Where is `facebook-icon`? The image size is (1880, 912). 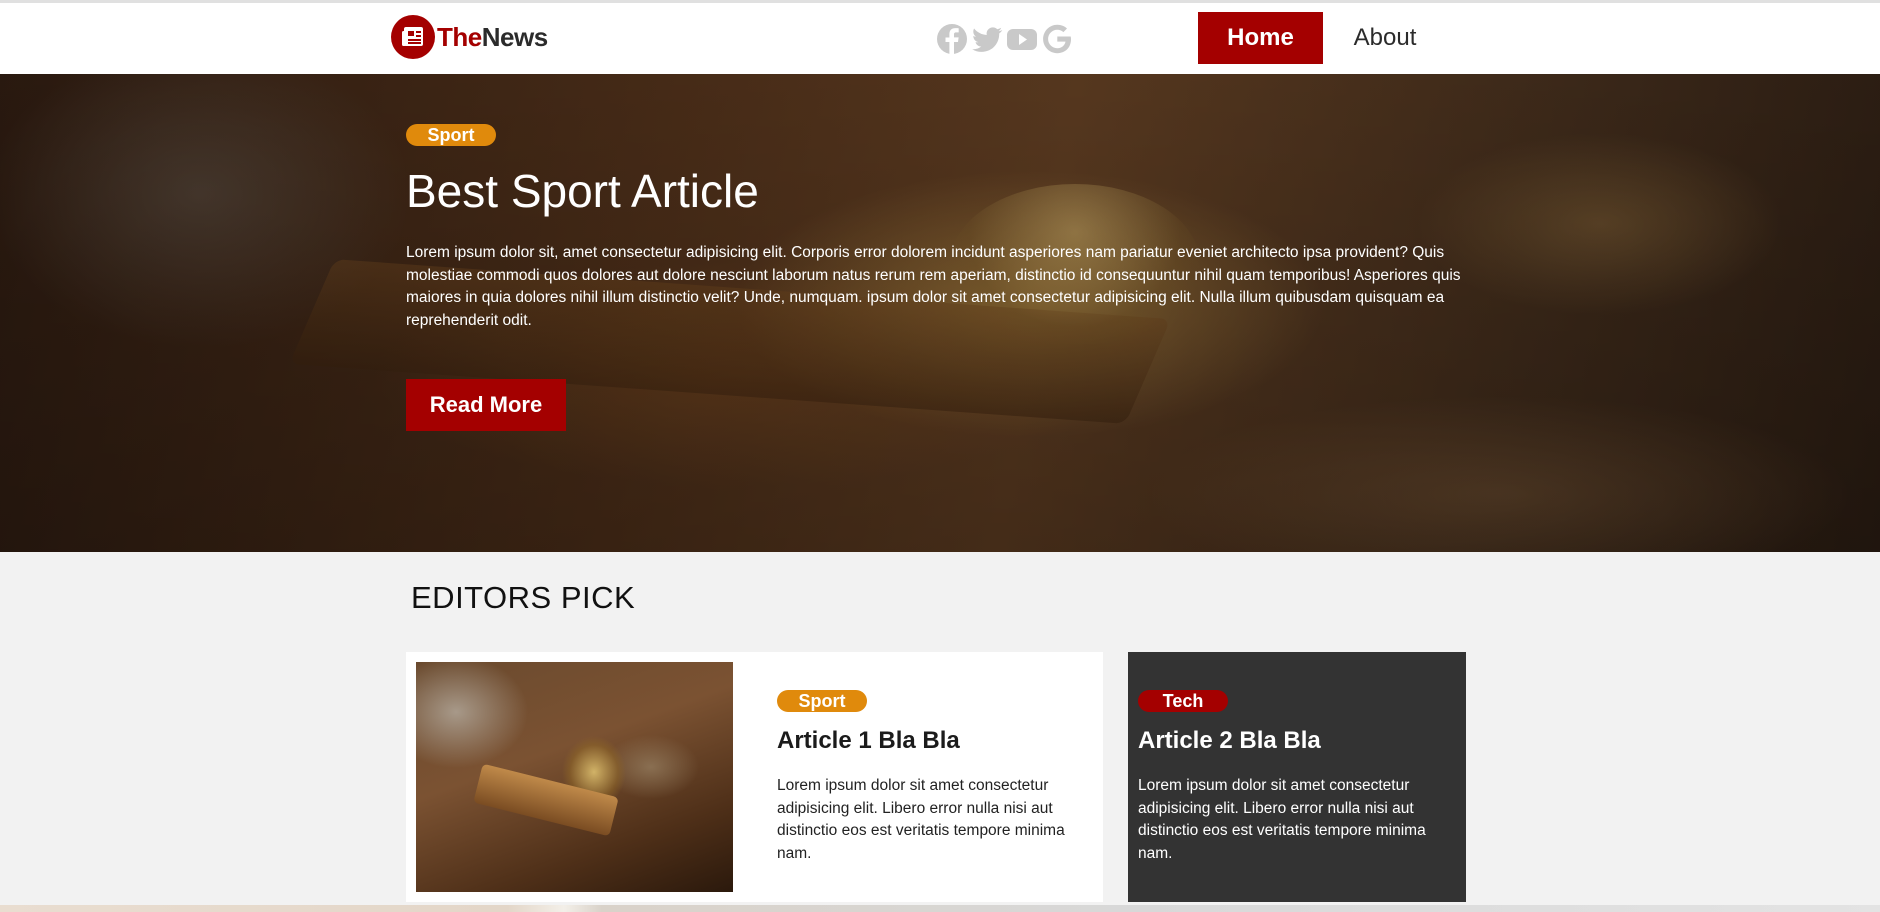
facebook-icon is located at coordinates (952, 39).